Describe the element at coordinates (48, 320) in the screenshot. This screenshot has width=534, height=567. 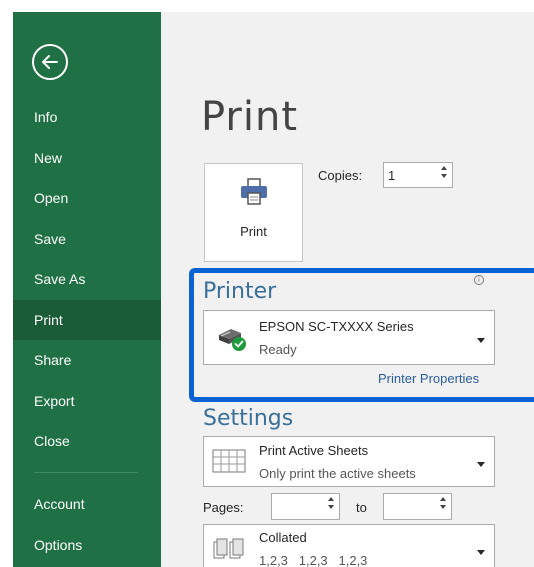
I see `sidebar-item-label: Print` at that location.